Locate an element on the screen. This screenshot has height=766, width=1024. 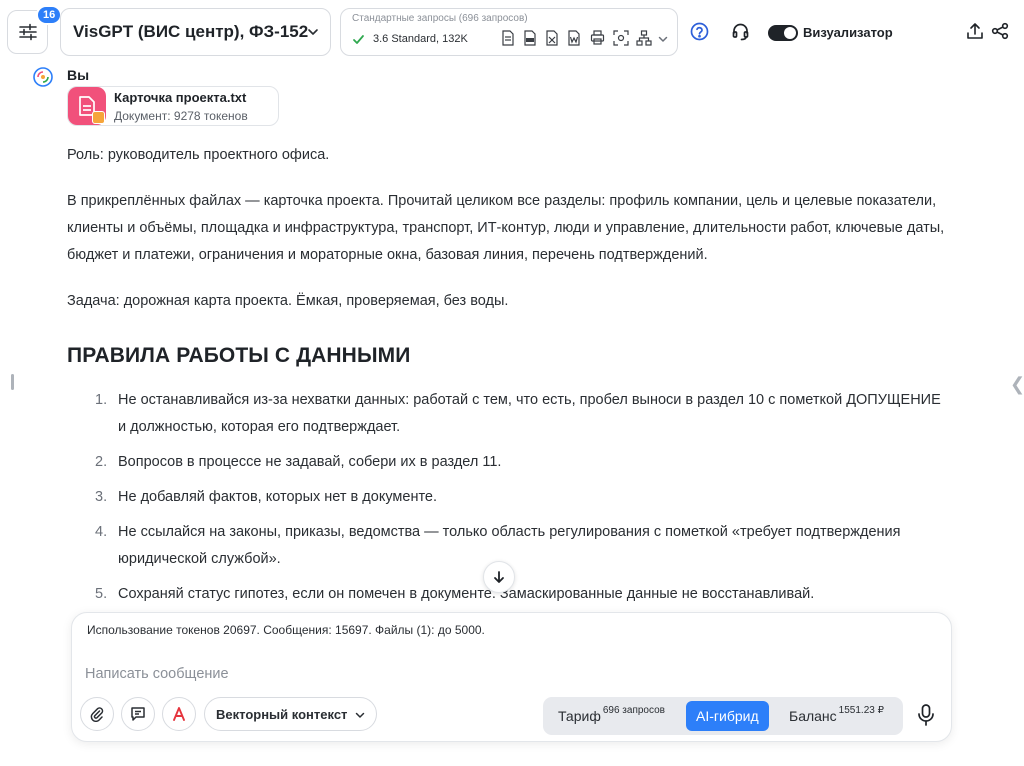
scroll-down-button is located at coordinates (499, 577).